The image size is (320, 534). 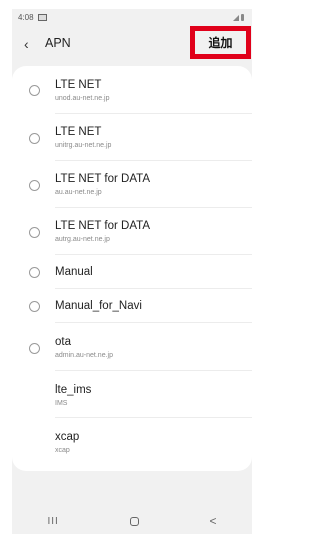 What do you see at coordinates (132, 394) in the screenshot?
I see `apn-item: lte_ims IMS` at bounding box center [132, 394].